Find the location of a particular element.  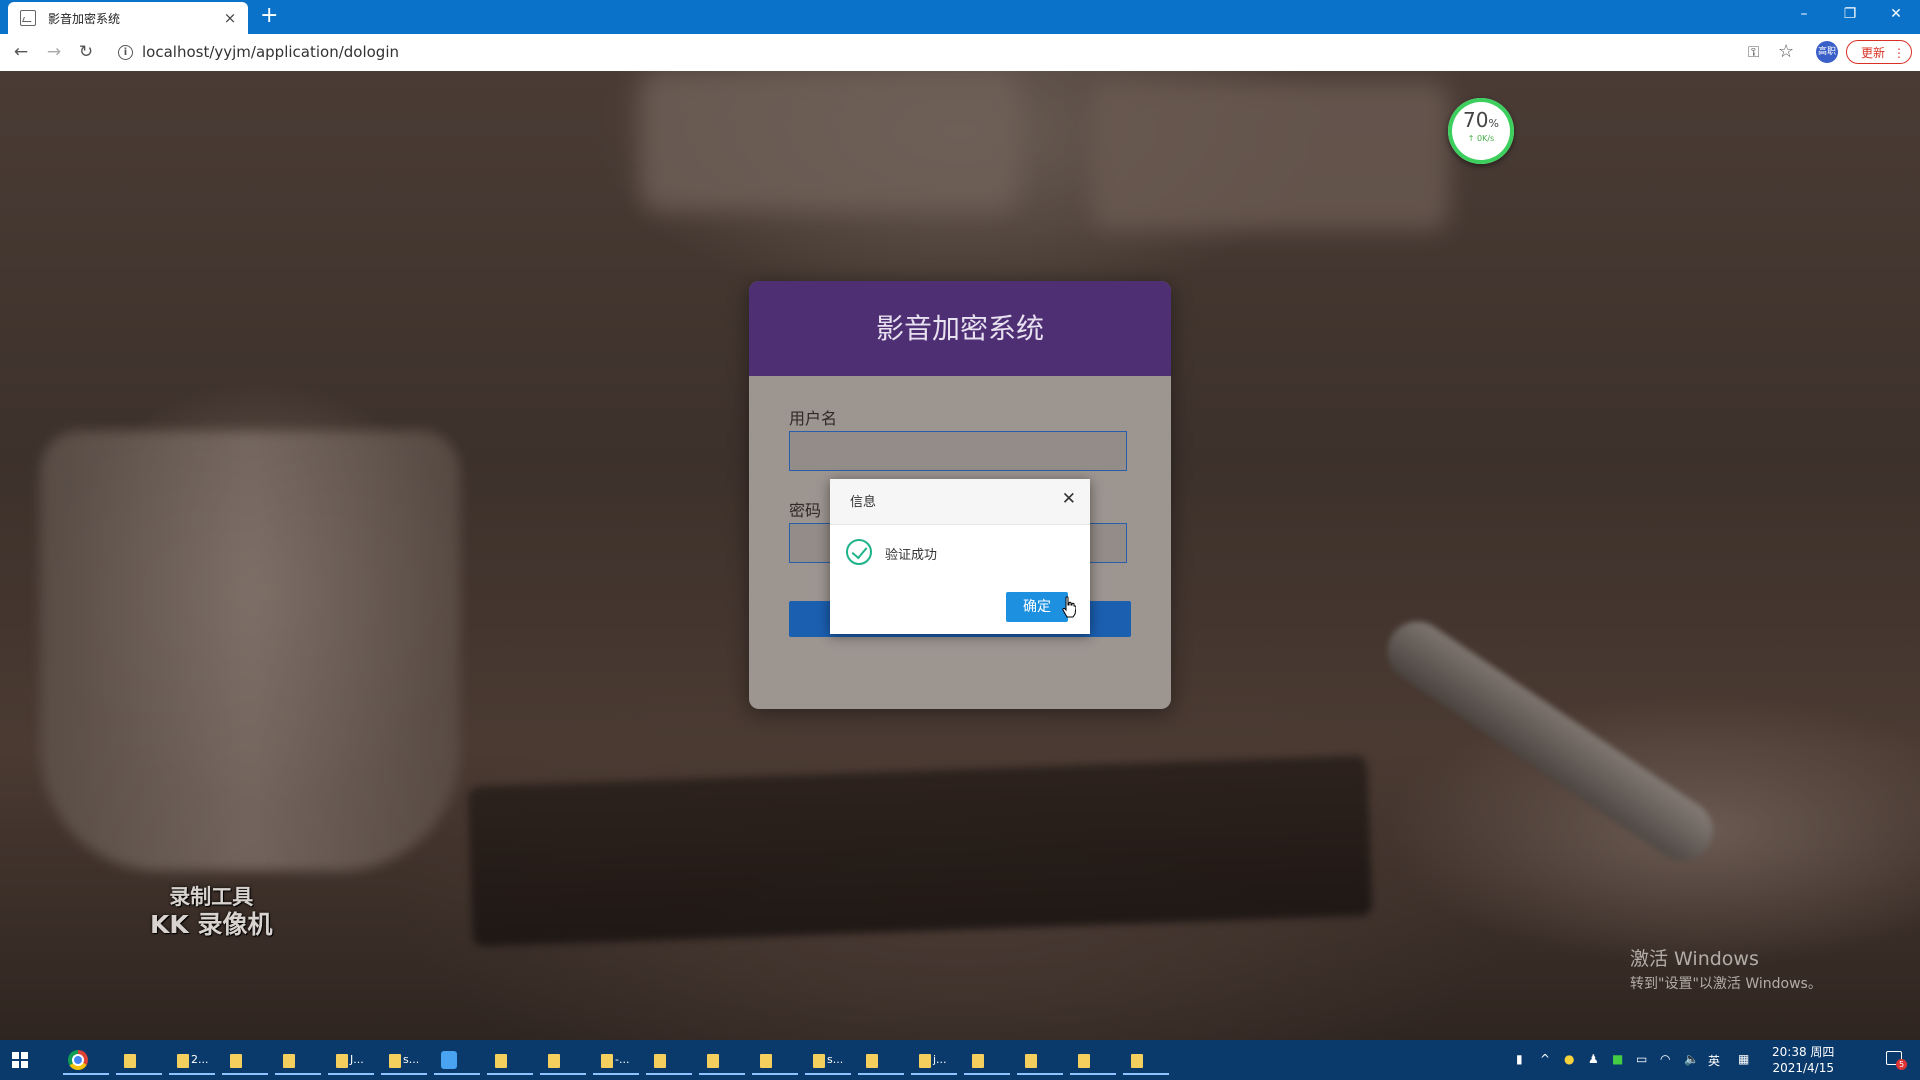

hand-cursor-icon is located at coordinates (1069, 607).